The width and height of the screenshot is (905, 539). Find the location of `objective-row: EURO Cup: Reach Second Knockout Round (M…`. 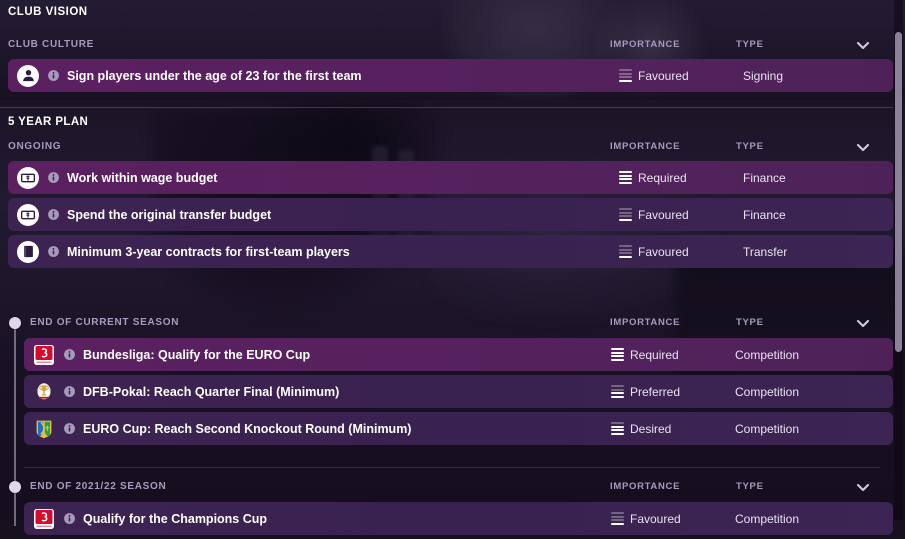

objective-row: EURO Cup: Reach Second Knockout Round (M… is located at coordinates (458, 428).